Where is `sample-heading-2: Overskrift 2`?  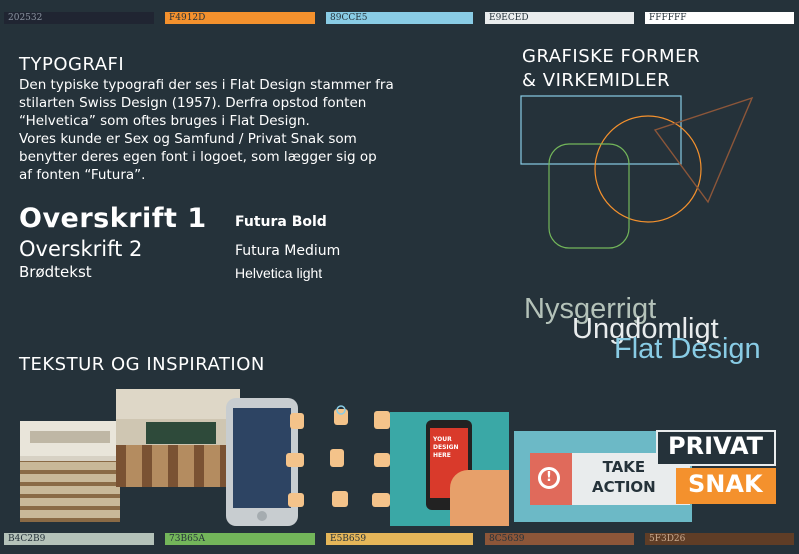
sample-heading-2: Overskrift 2 is located at coordinates (81, 249).